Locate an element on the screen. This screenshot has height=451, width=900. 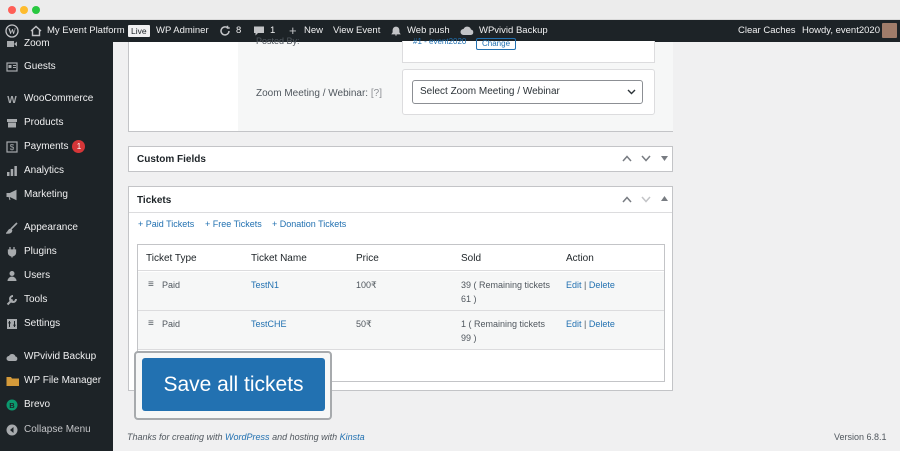
tickets-title: Tickets is located at coordinates (154, 200).